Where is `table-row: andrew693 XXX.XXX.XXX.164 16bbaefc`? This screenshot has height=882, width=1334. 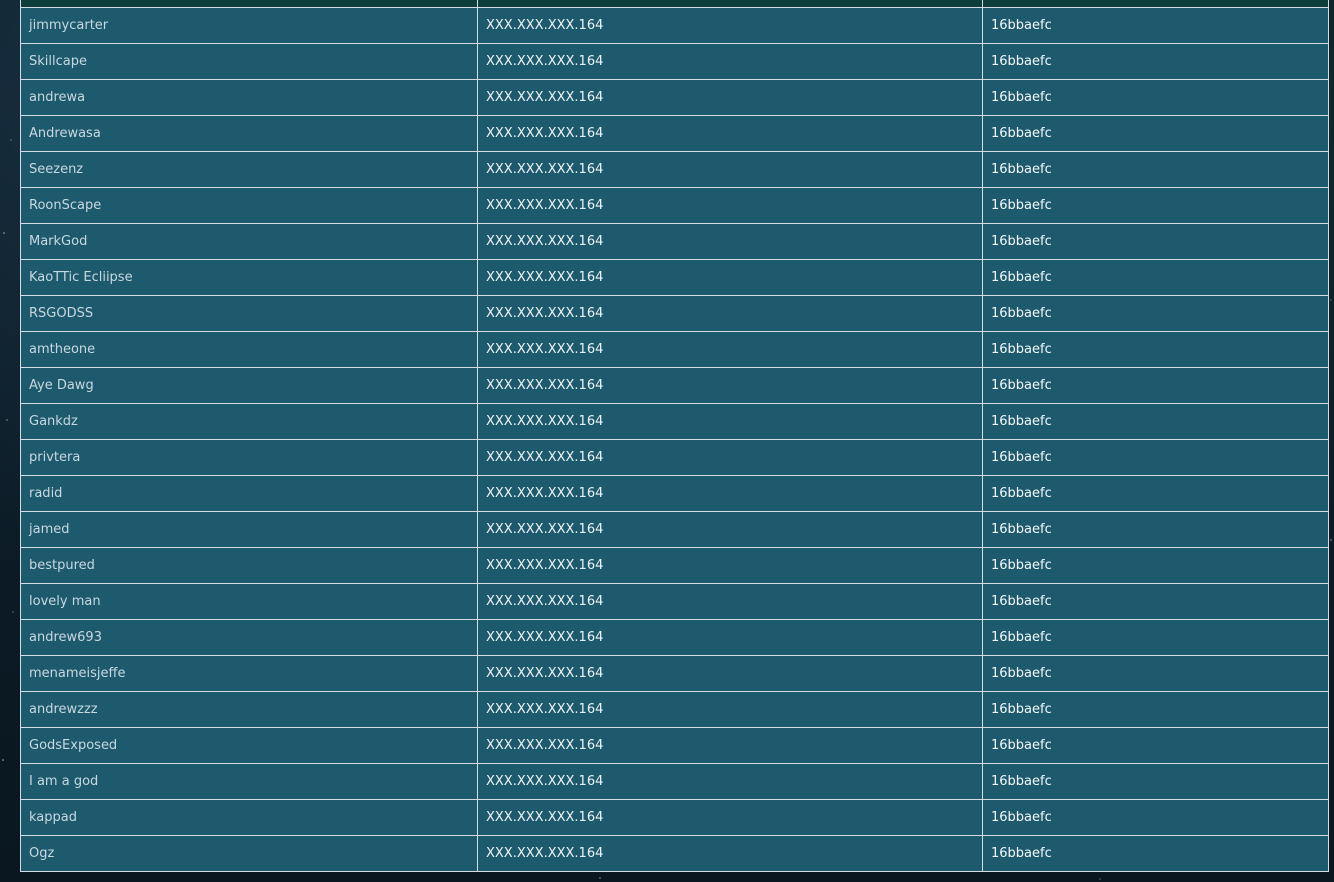
table-row: andrew693 XXX.XXX.XXX.164 16bbaefc is located at coordinates (674, 637).